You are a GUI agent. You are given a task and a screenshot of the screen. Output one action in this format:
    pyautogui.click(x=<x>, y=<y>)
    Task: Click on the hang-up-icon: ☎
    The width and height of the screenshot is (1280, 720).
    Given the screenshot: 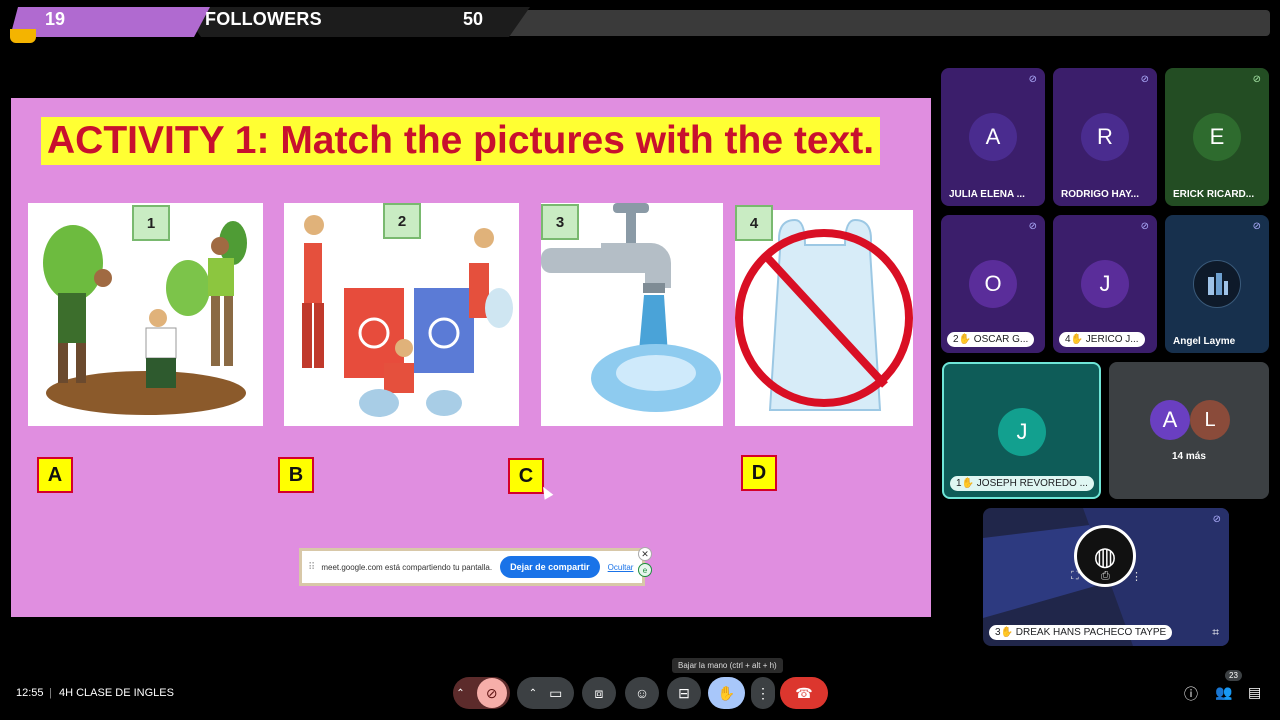 What is the action you would take?
    pyautogui.click(x=804, y=692)
    